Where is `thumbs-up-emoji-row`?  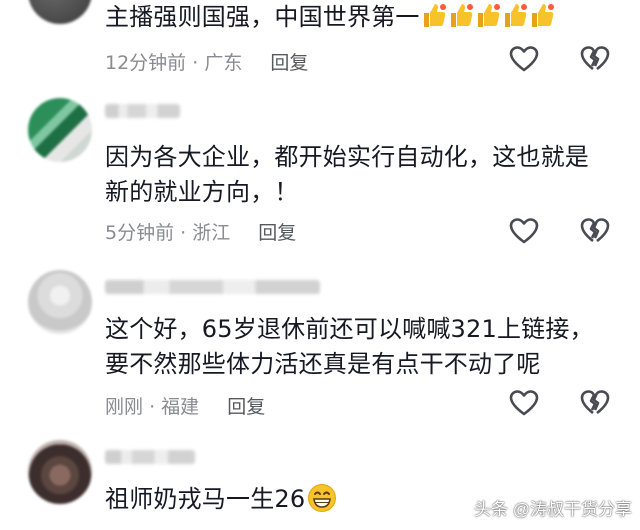 thumbs-up-emoji-row is located at coordinates (487, 20).